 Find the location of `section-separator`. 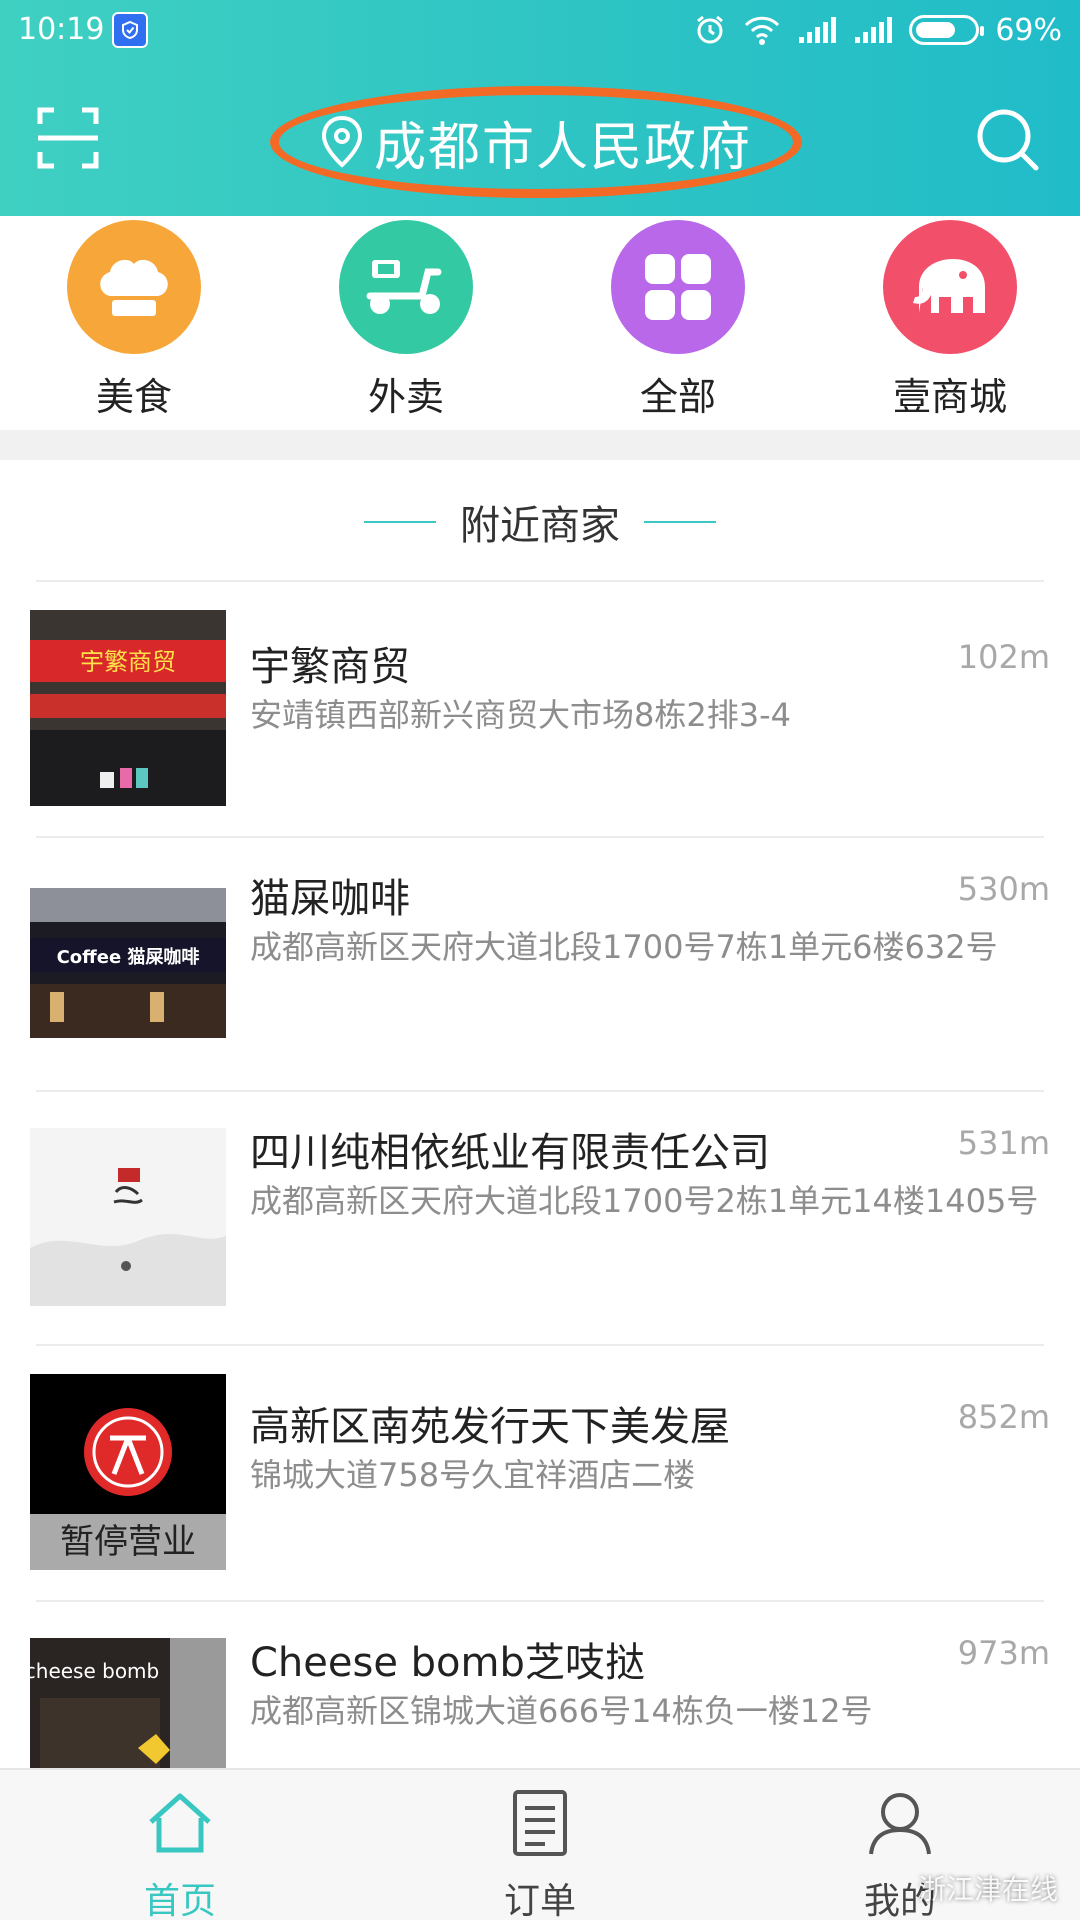

section-separator is located at coordinates (540, 445).